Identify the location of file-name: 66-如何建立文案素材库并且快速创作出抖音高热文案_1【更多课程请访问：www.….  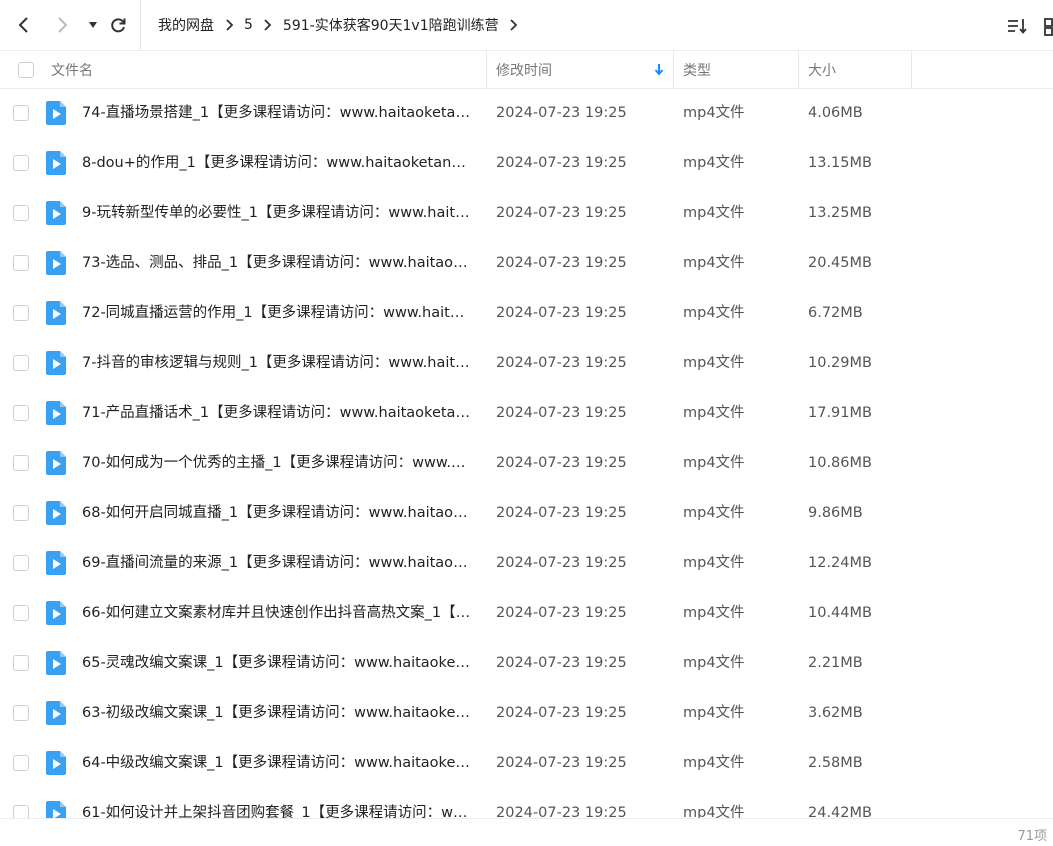
(277, 613).